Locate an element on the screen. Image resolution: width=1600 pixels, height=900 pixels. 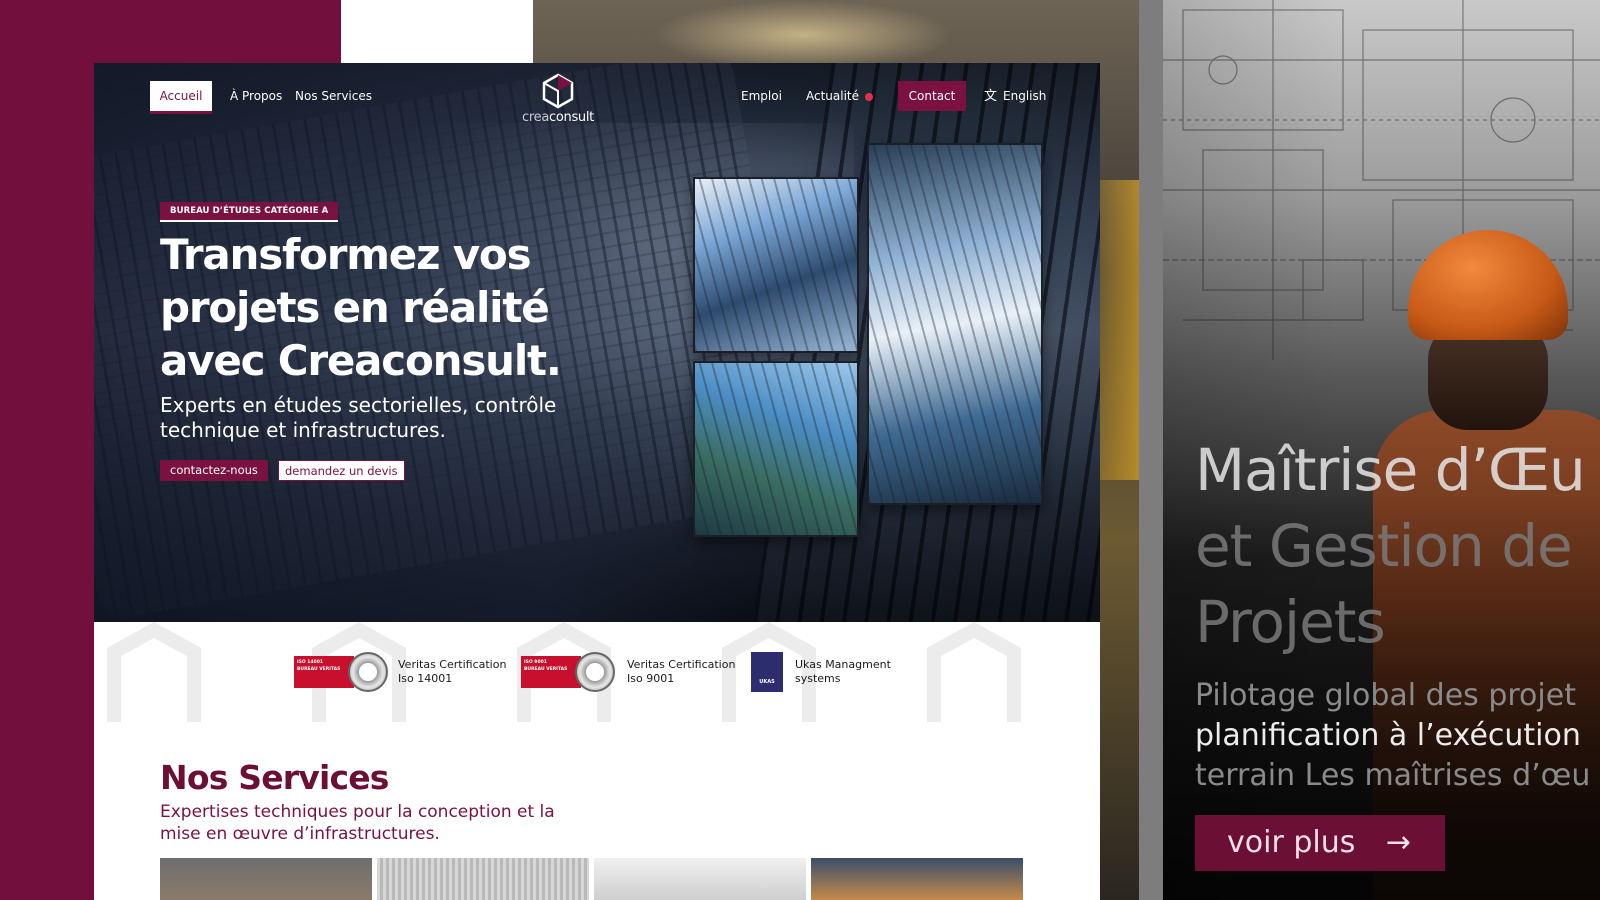
news-dot-icon is located at coordinates (869, 96).